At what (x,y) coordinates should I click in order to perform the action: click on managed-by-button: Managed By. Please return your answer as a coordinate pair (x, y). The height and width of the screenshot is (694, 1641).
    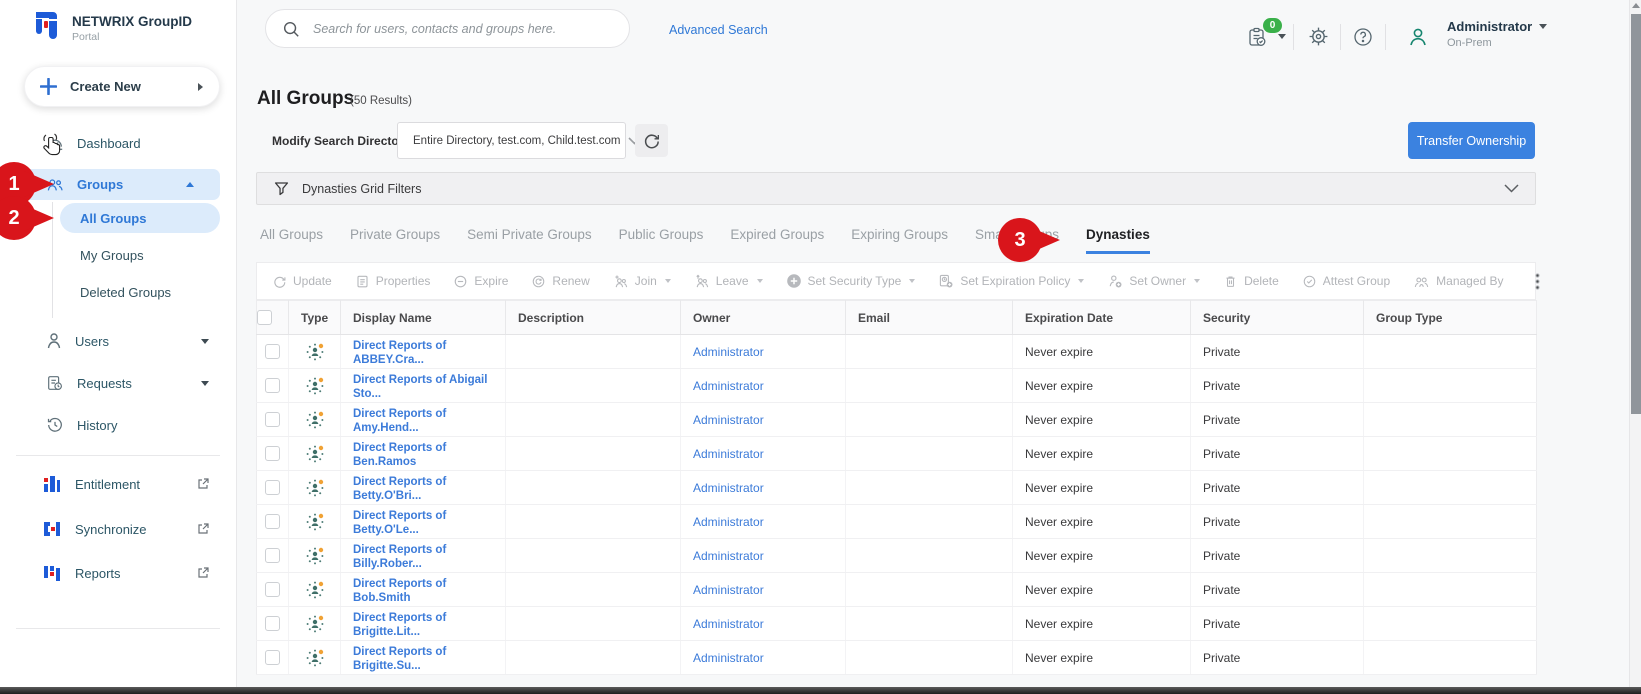
    Looking at the image, I should click on (1458, 281).